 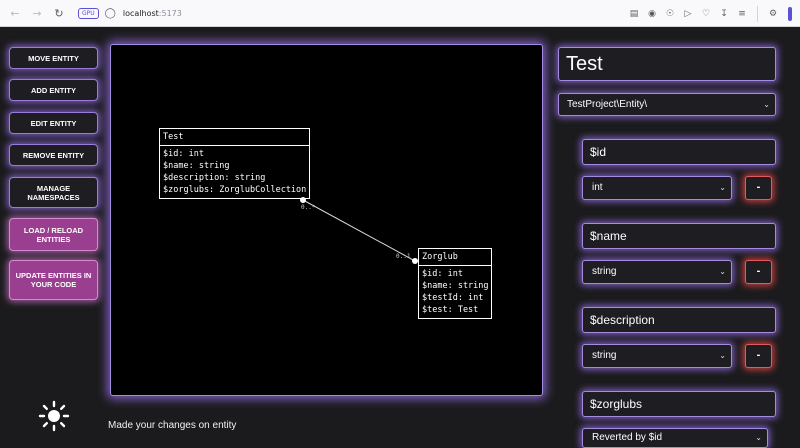 I want to click on load-reload-entities-button: LOAD / RELOAD ENTITIES, so click(x=53, y=234).